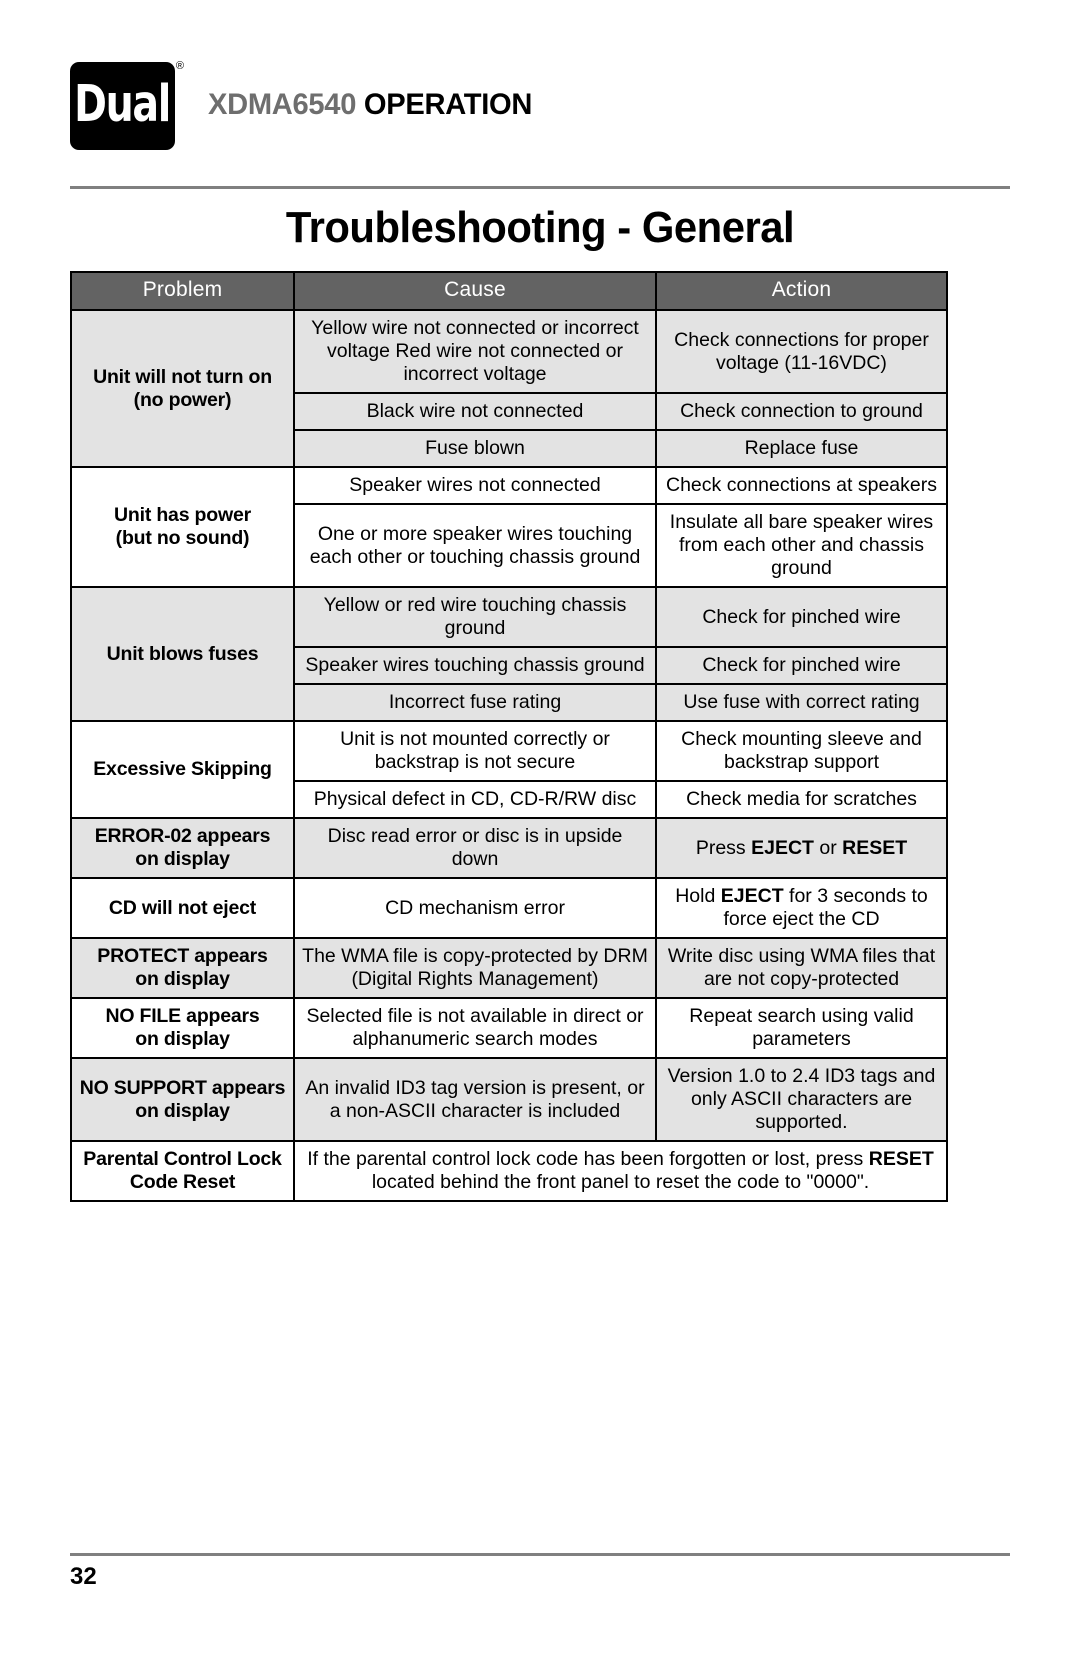 The width and height of the screenshot is (1080, 1669). What do you see at coordinates (360, 104) in the screenshot?
I see `header-title-space` at bounding box center [360, 104].